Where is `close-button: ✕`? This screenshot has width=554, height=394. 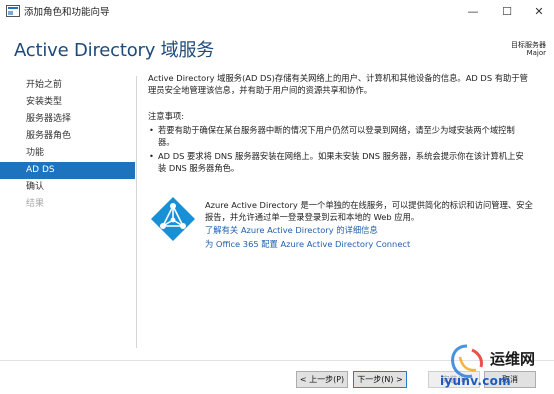 close-button: ✕ is located at coordinates (538, 11).